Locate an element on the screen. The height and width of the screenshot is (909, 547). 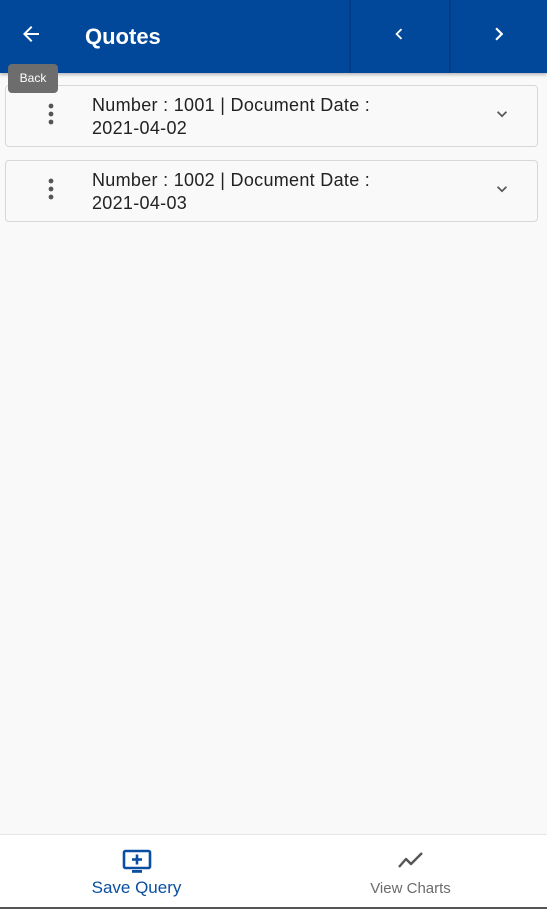
record-number-line: Number : 1002 | Document Date : is located at coordinates (231, 180).